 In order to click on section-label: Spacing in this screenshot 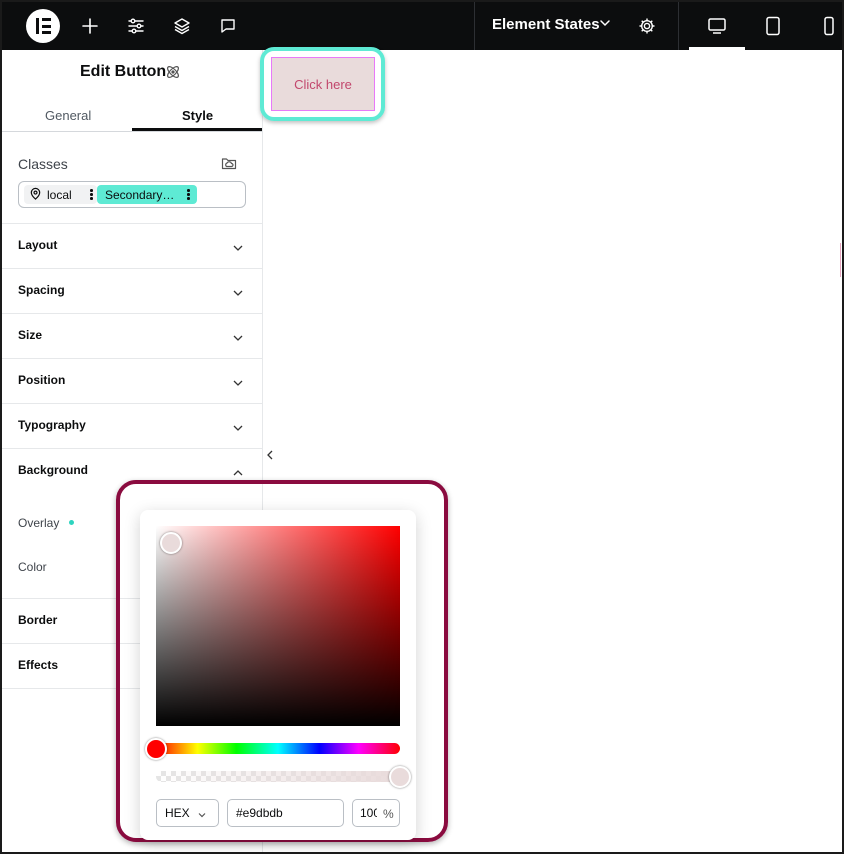, I will do `click(41, 290)`.